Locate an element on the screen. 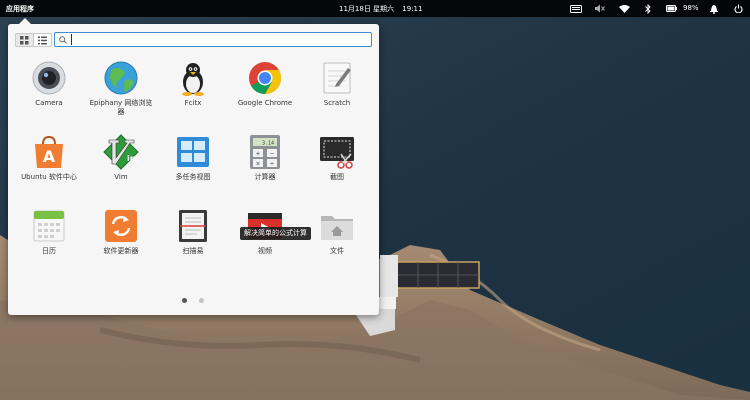 The width and height of the screenshot is (750, 400). app-label: Epiphany 网络浏览器 is located at coordinates (121, 107).